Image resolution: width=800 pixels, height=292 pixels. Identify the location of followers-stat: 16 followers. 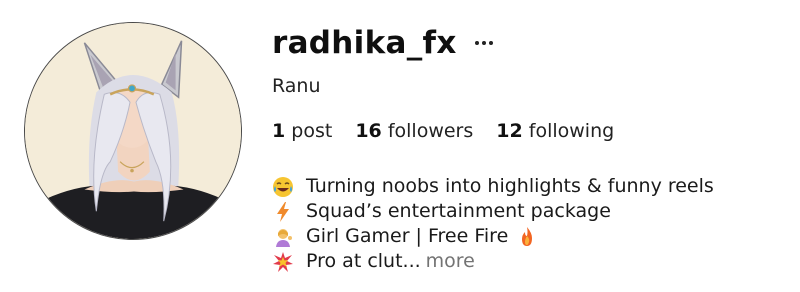
(414, 131).